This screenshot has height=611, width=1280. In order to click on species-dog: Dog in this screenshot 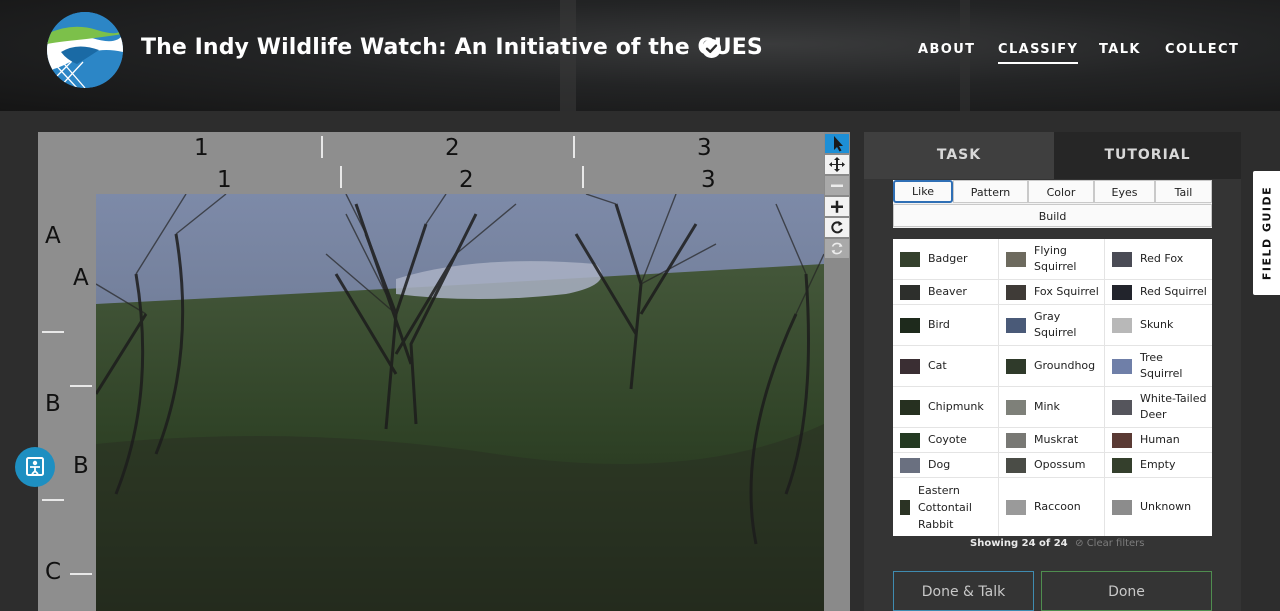, I will do `click(946, 465)`.